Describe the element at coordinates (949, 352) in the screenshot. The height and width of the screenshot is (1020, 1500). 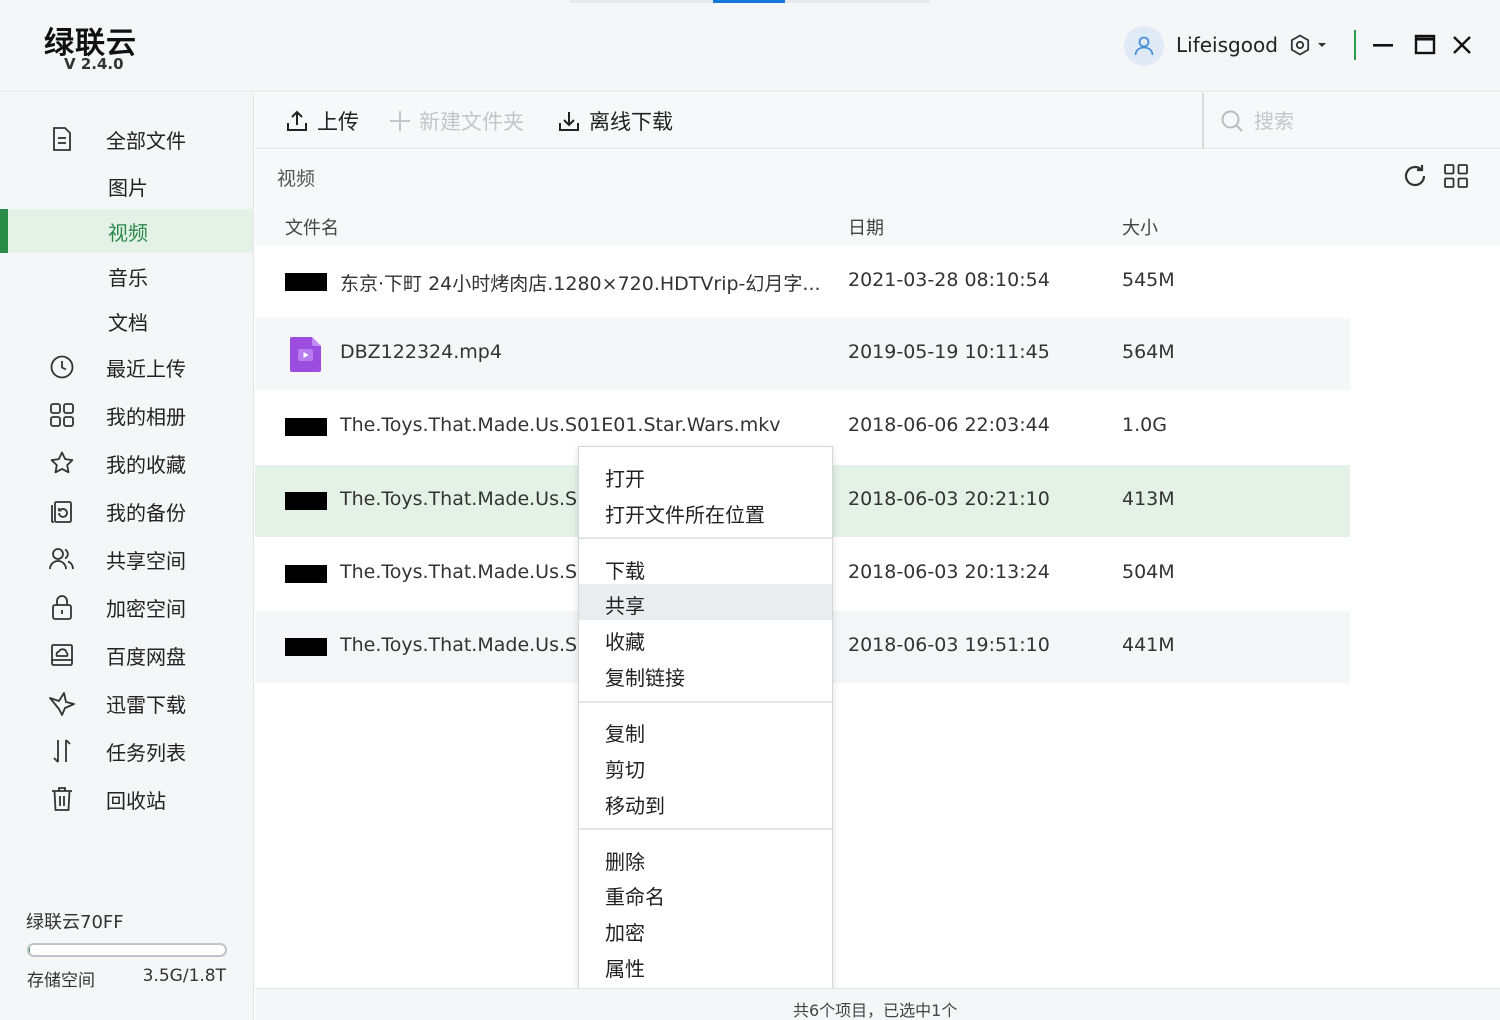
I see `file-date: 2019-05-19 10:11:45` at that location.